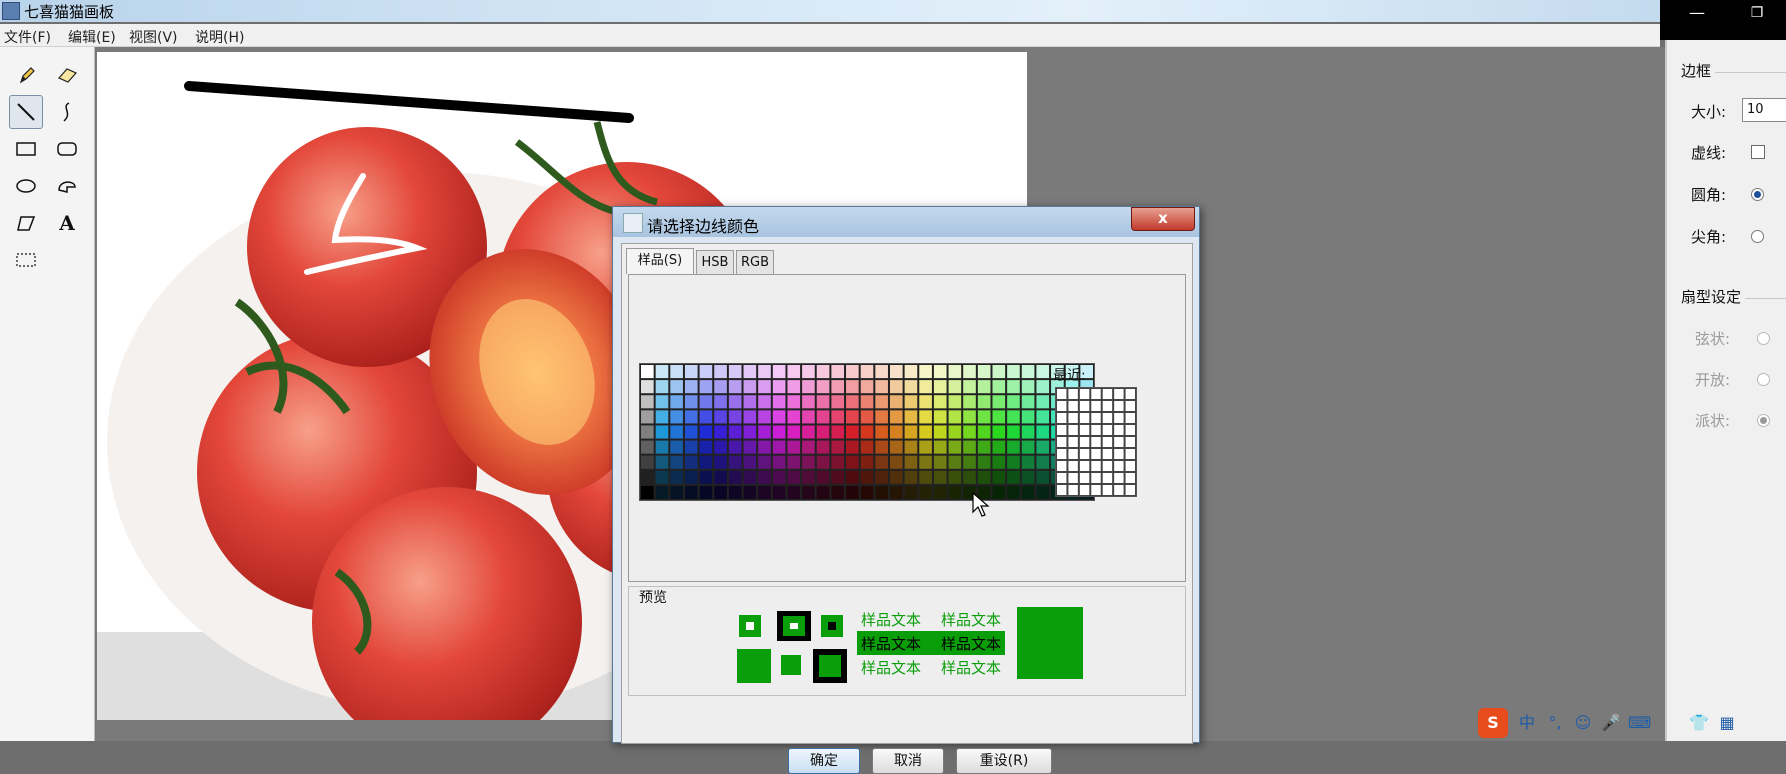  Describe the element at coordinates (67, 223) in the screenshot. I see `text-tool: A` at that location.